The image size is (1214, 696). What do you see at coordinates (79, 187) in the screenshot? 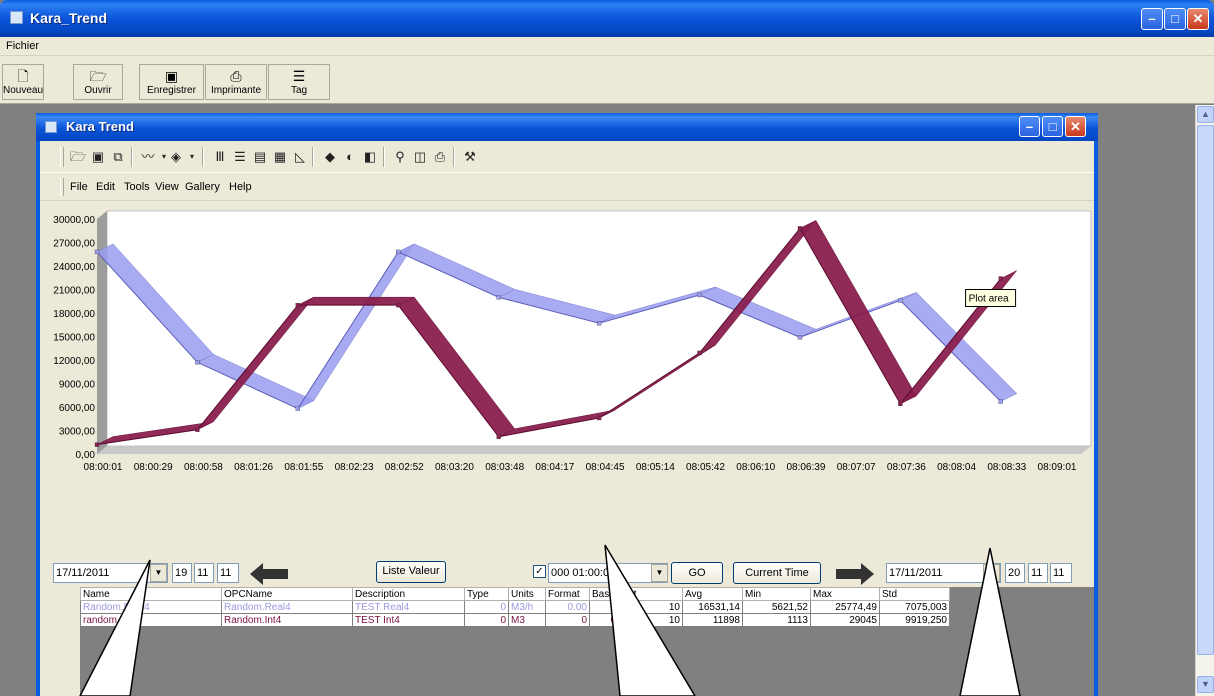
I see `menu-file: File` at bounding box center [79, 187].